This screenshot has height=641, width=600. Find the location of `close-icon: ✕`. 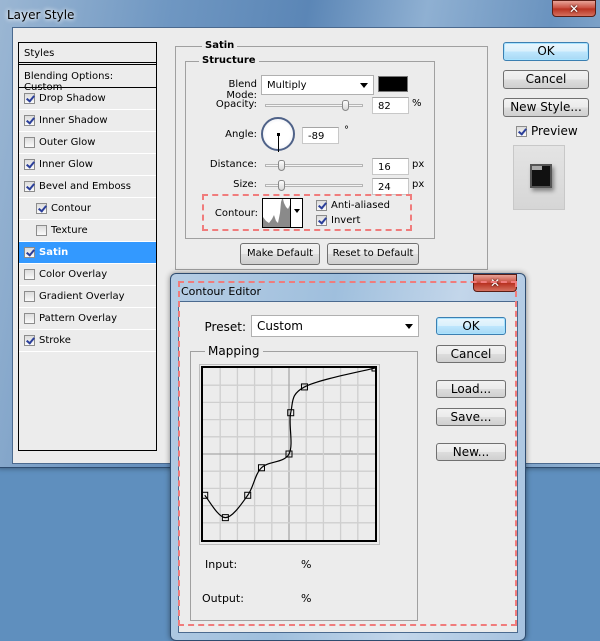

close-icon: ✕ is located at coordinates (574, 8).